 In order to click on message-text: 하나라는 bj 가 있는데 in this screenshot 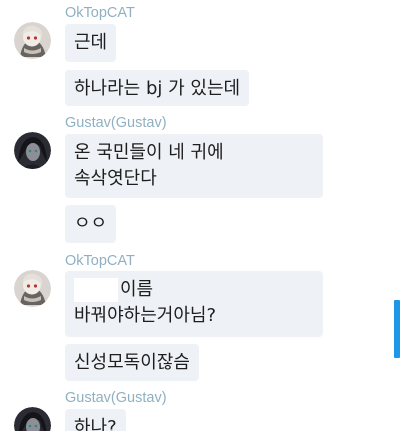, I will do `click(157, 88)`.